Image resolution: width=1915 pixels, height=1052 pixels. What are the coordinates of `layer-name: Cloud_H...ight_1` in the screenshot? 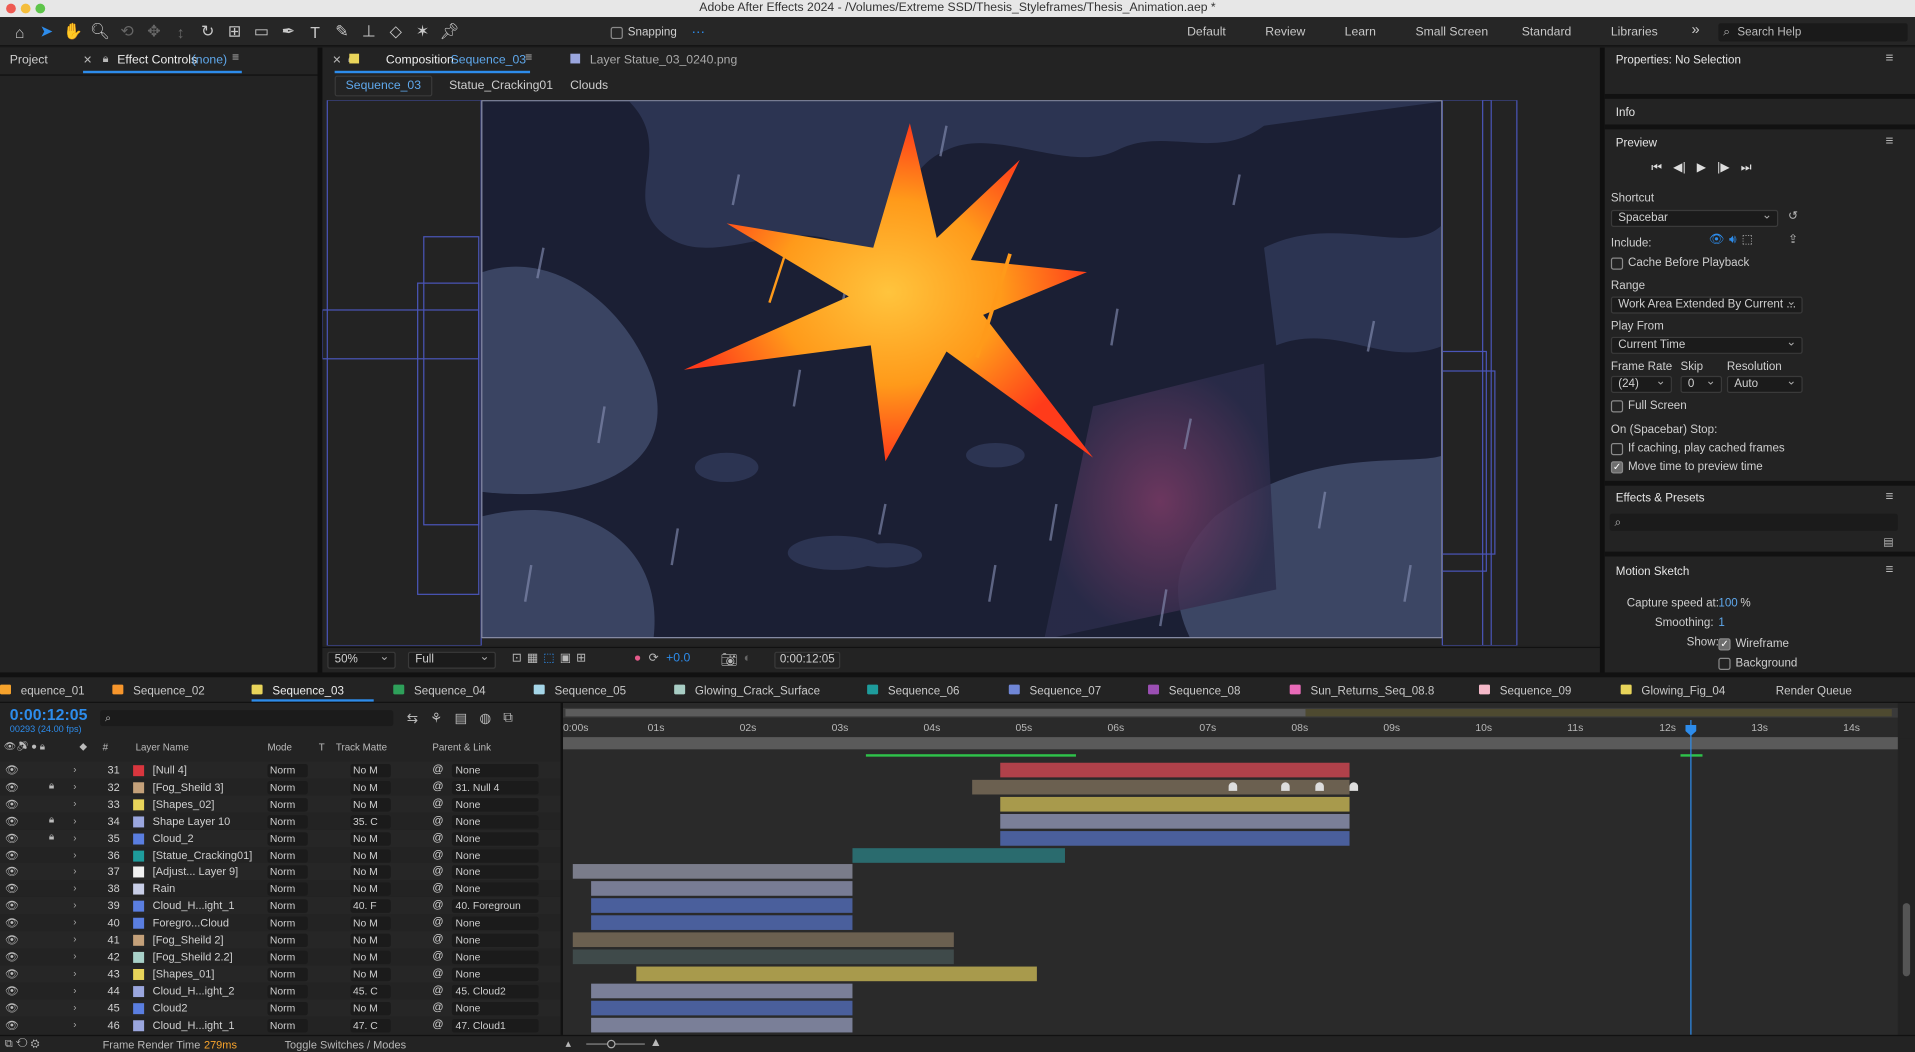 It's located at (194, 906).